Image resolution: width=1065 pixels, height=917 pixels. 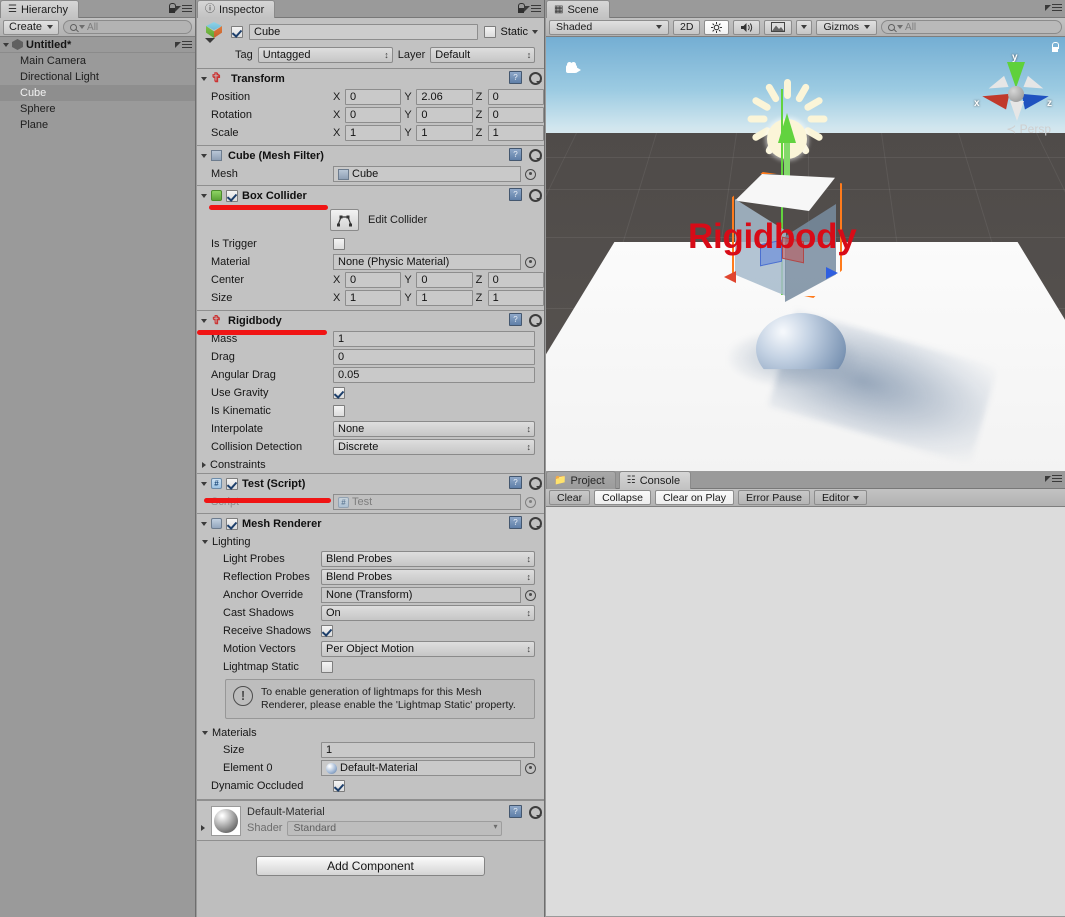 What do you see at coordinates (832, 273) in the screenshot?
I see `move-gizmo-z-arrow` at bounding box center [832, 273].